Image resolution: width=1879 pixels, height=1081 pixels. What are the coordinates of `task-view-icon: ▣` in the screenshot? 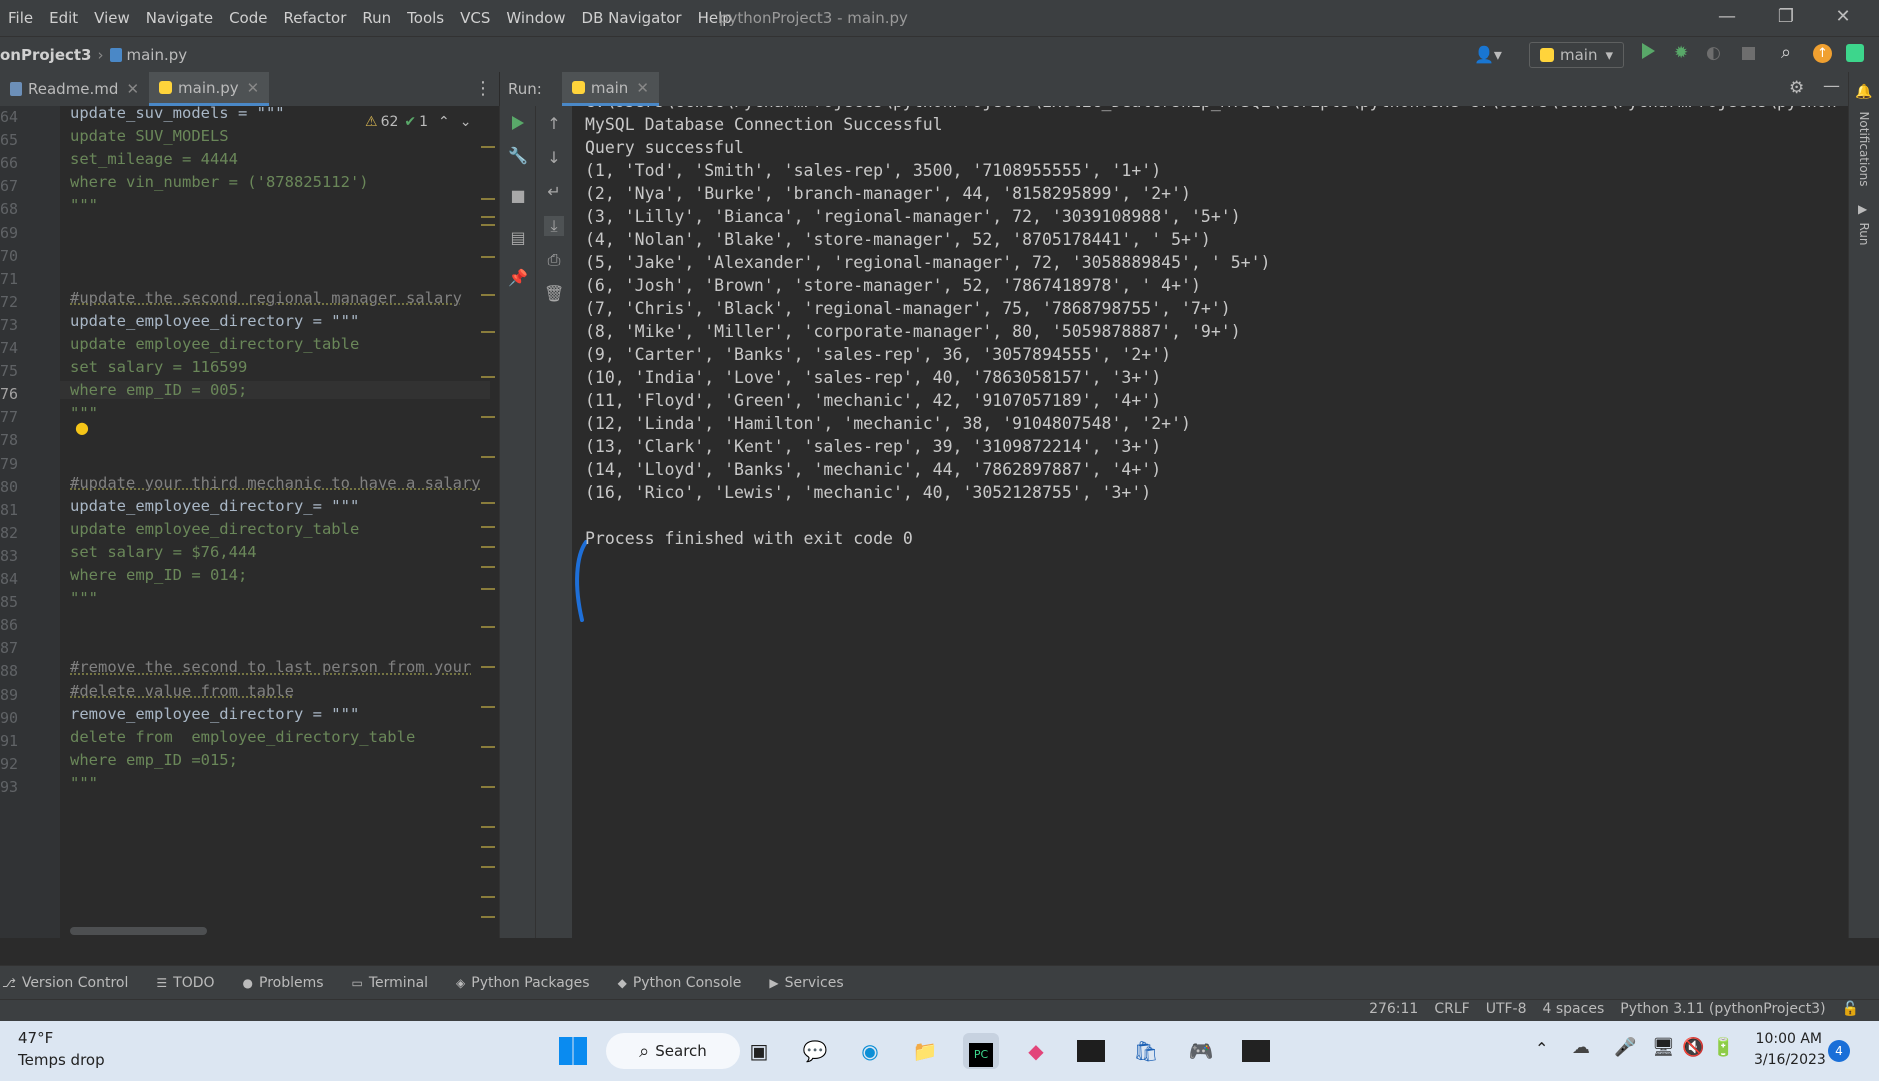 It's located at (759, 1051).